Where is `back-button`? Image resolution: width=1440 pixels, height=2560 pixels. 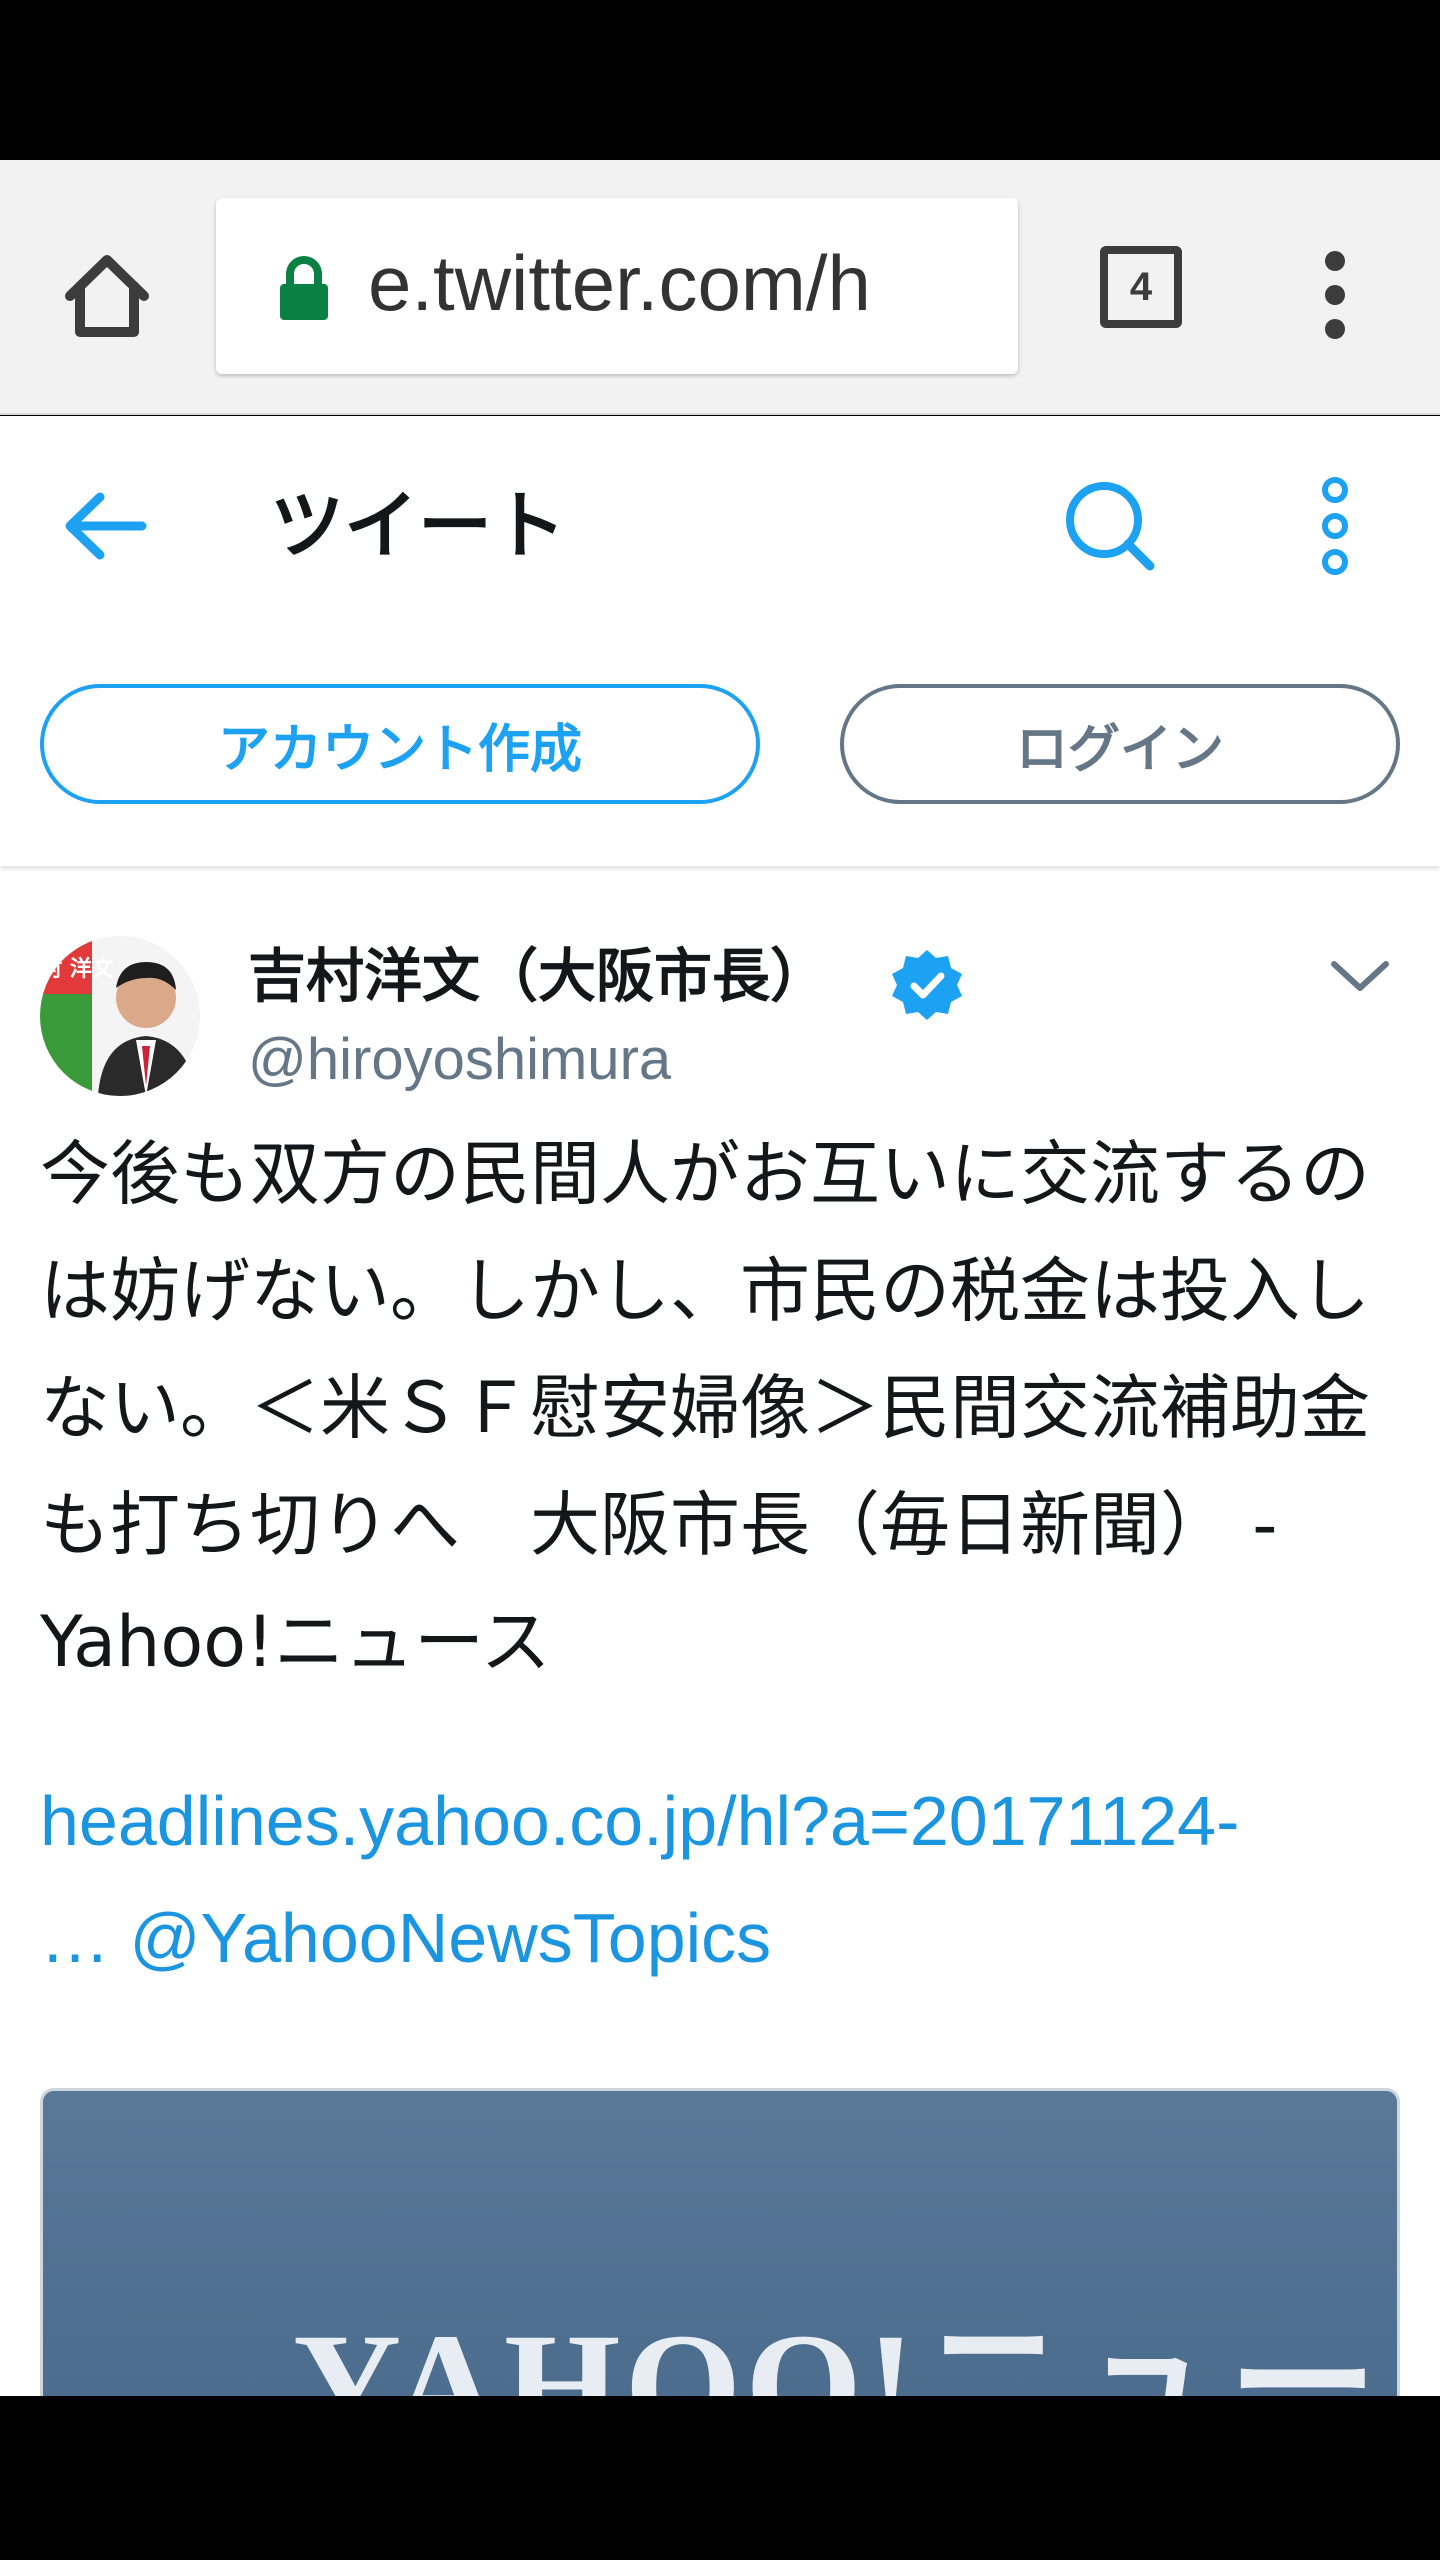
back-button is located at coordinates (106, 526).